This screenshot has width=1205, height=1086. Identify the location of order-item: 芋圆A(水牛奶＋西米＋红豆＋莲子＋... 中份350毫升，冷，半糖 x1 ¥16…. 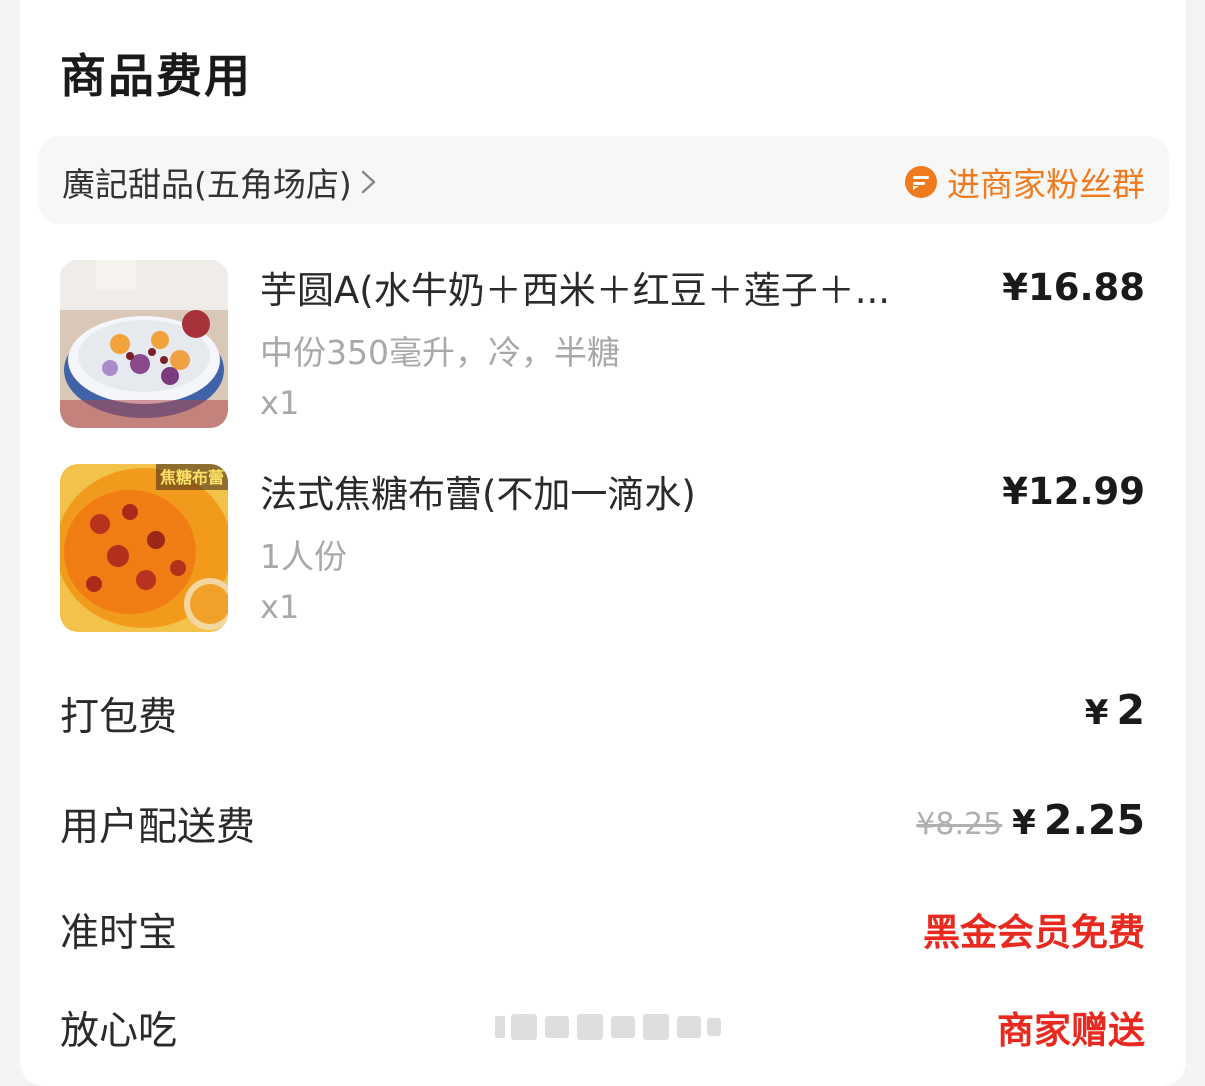
(602, 345).